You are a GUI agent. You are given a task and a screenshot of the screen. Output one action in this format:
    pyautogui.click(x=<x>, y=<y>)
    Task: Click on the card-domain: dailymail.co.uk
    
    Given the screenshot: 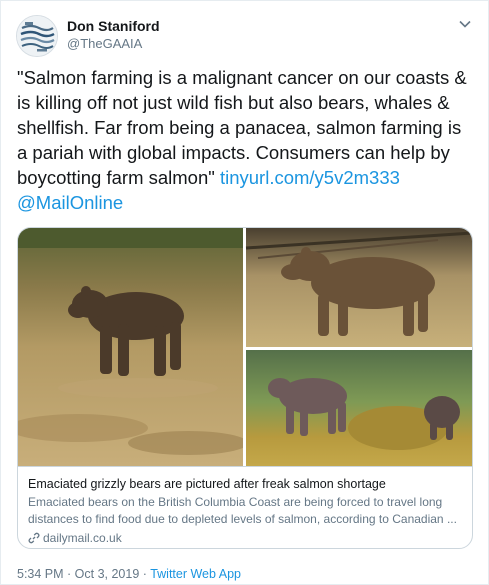 What is the action you would take?
    pyautogui.click(x=82, y=538)
    